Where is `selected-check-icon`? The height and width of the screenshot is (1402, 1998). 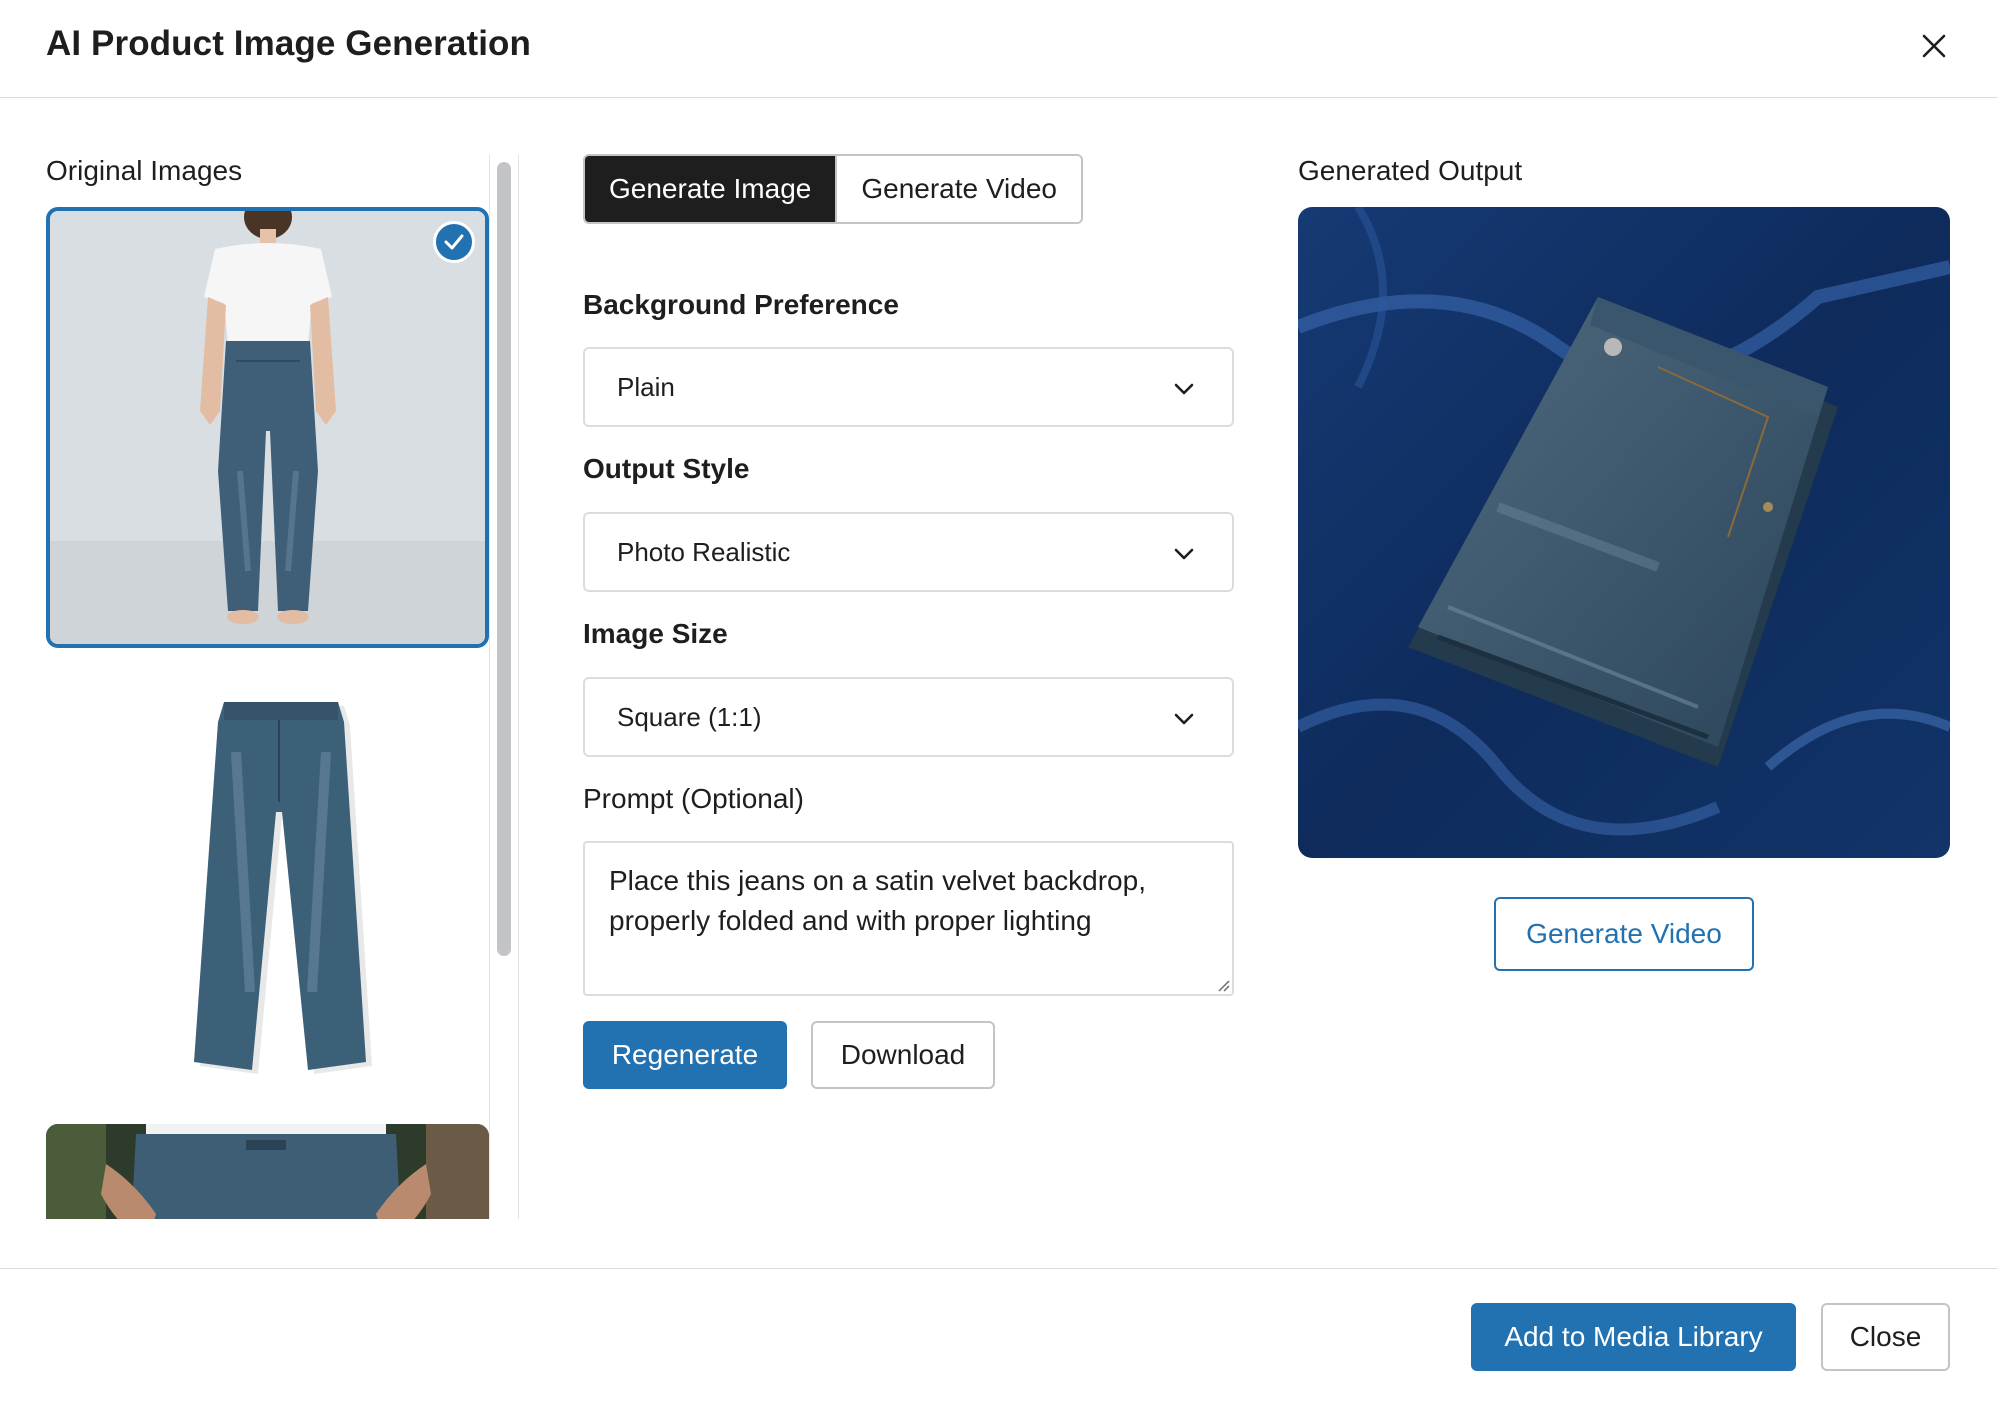 selected-check-icon is located at coordinates (454, 242).